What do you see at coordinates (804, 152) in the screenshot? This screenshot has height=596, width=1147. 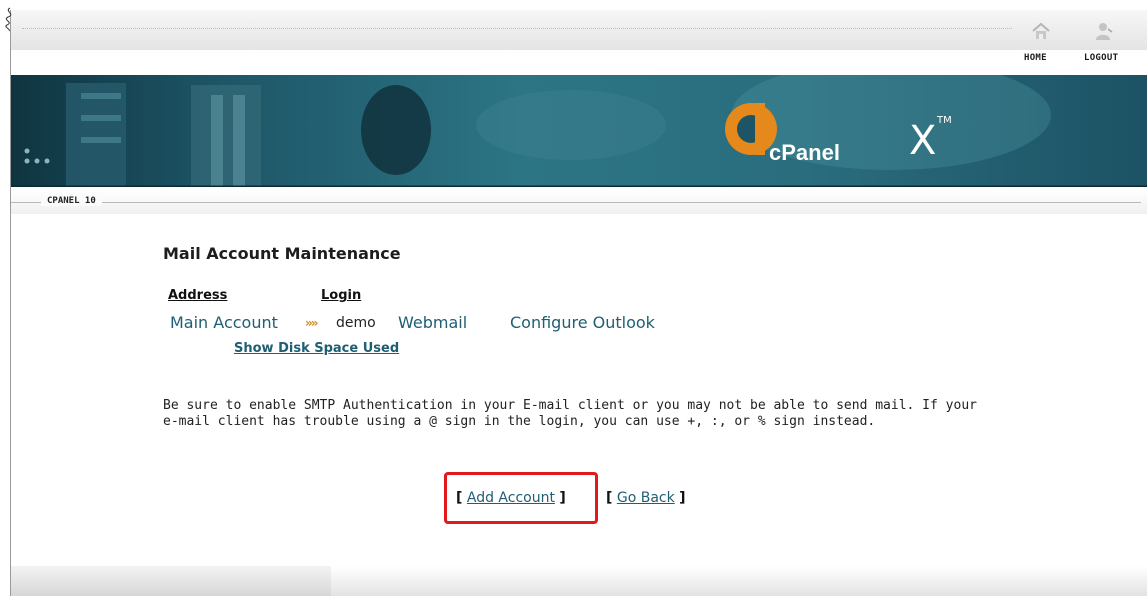 I see `cpanel-logo-text: cPanel` at bounding box center [804, 152].